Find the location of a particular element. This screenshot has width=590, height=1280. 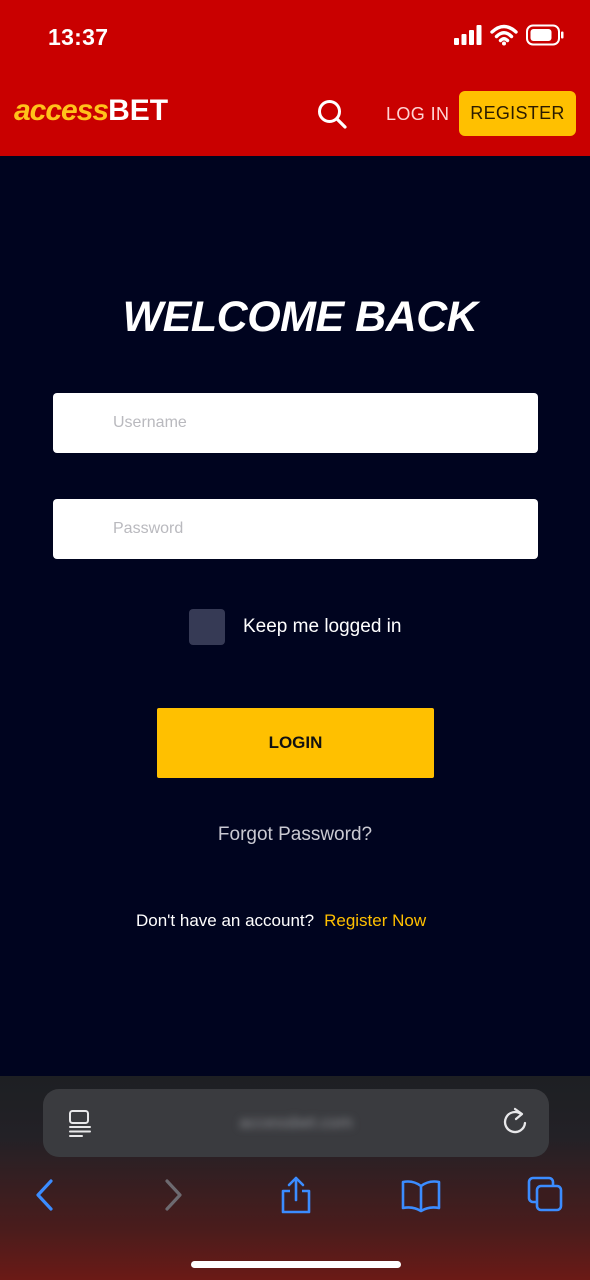

signup-prompt: Don't have an account? Register Now is located at coordinates (281, 921).